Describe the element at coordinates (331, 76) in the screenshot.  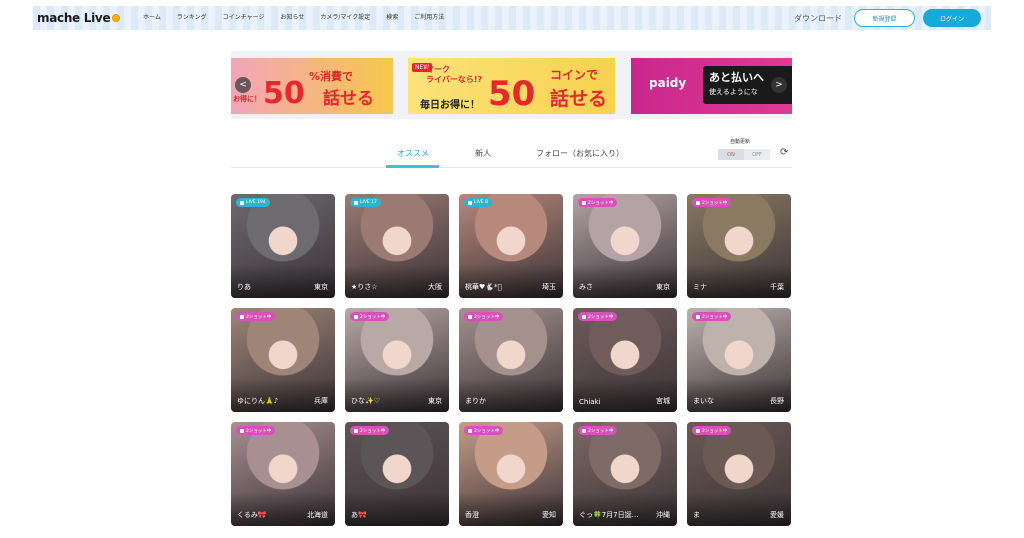
I see `banner-small-text: %消費で` at that location.